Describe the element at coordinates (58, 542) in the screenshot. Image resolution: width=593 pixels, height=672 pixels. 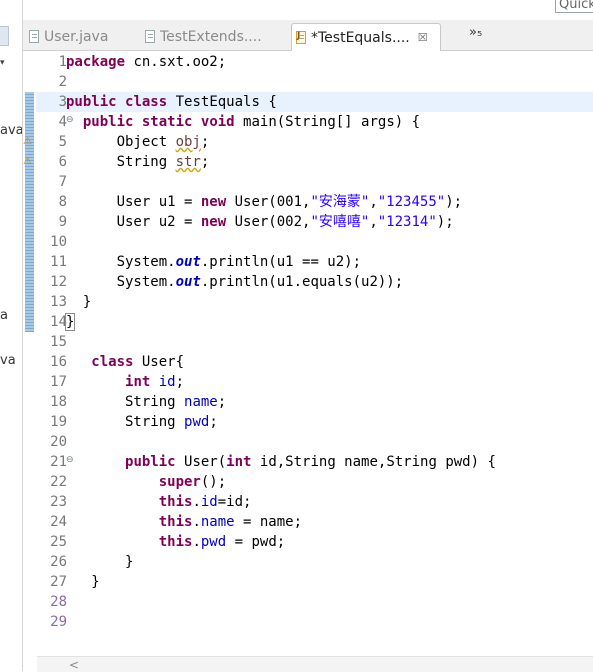
I see `line-number: 25` at that location.